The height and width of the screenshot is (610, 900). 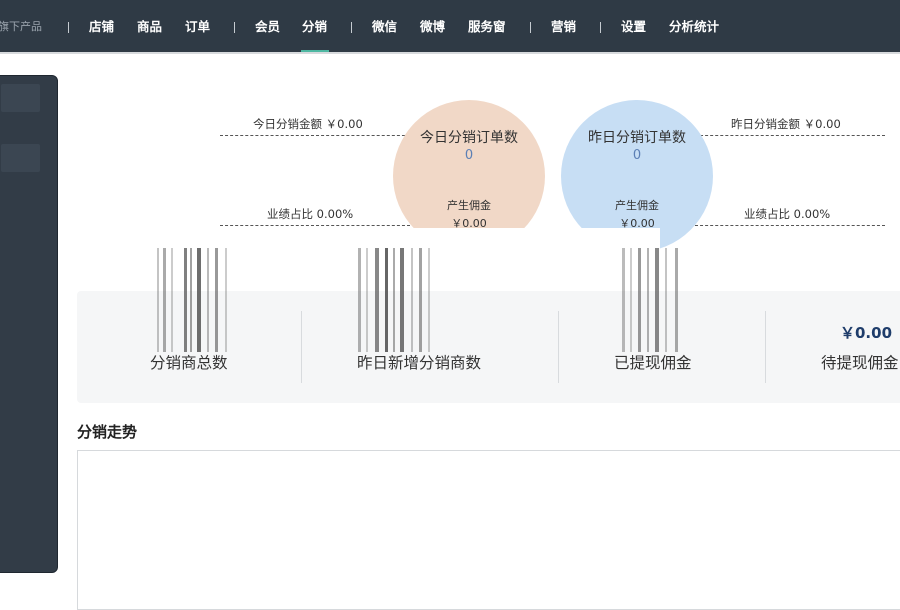 What do you see at coordinates (445, 240) in the screenshot?
I see `render-artifact-band` at bounding box center [445, 240].